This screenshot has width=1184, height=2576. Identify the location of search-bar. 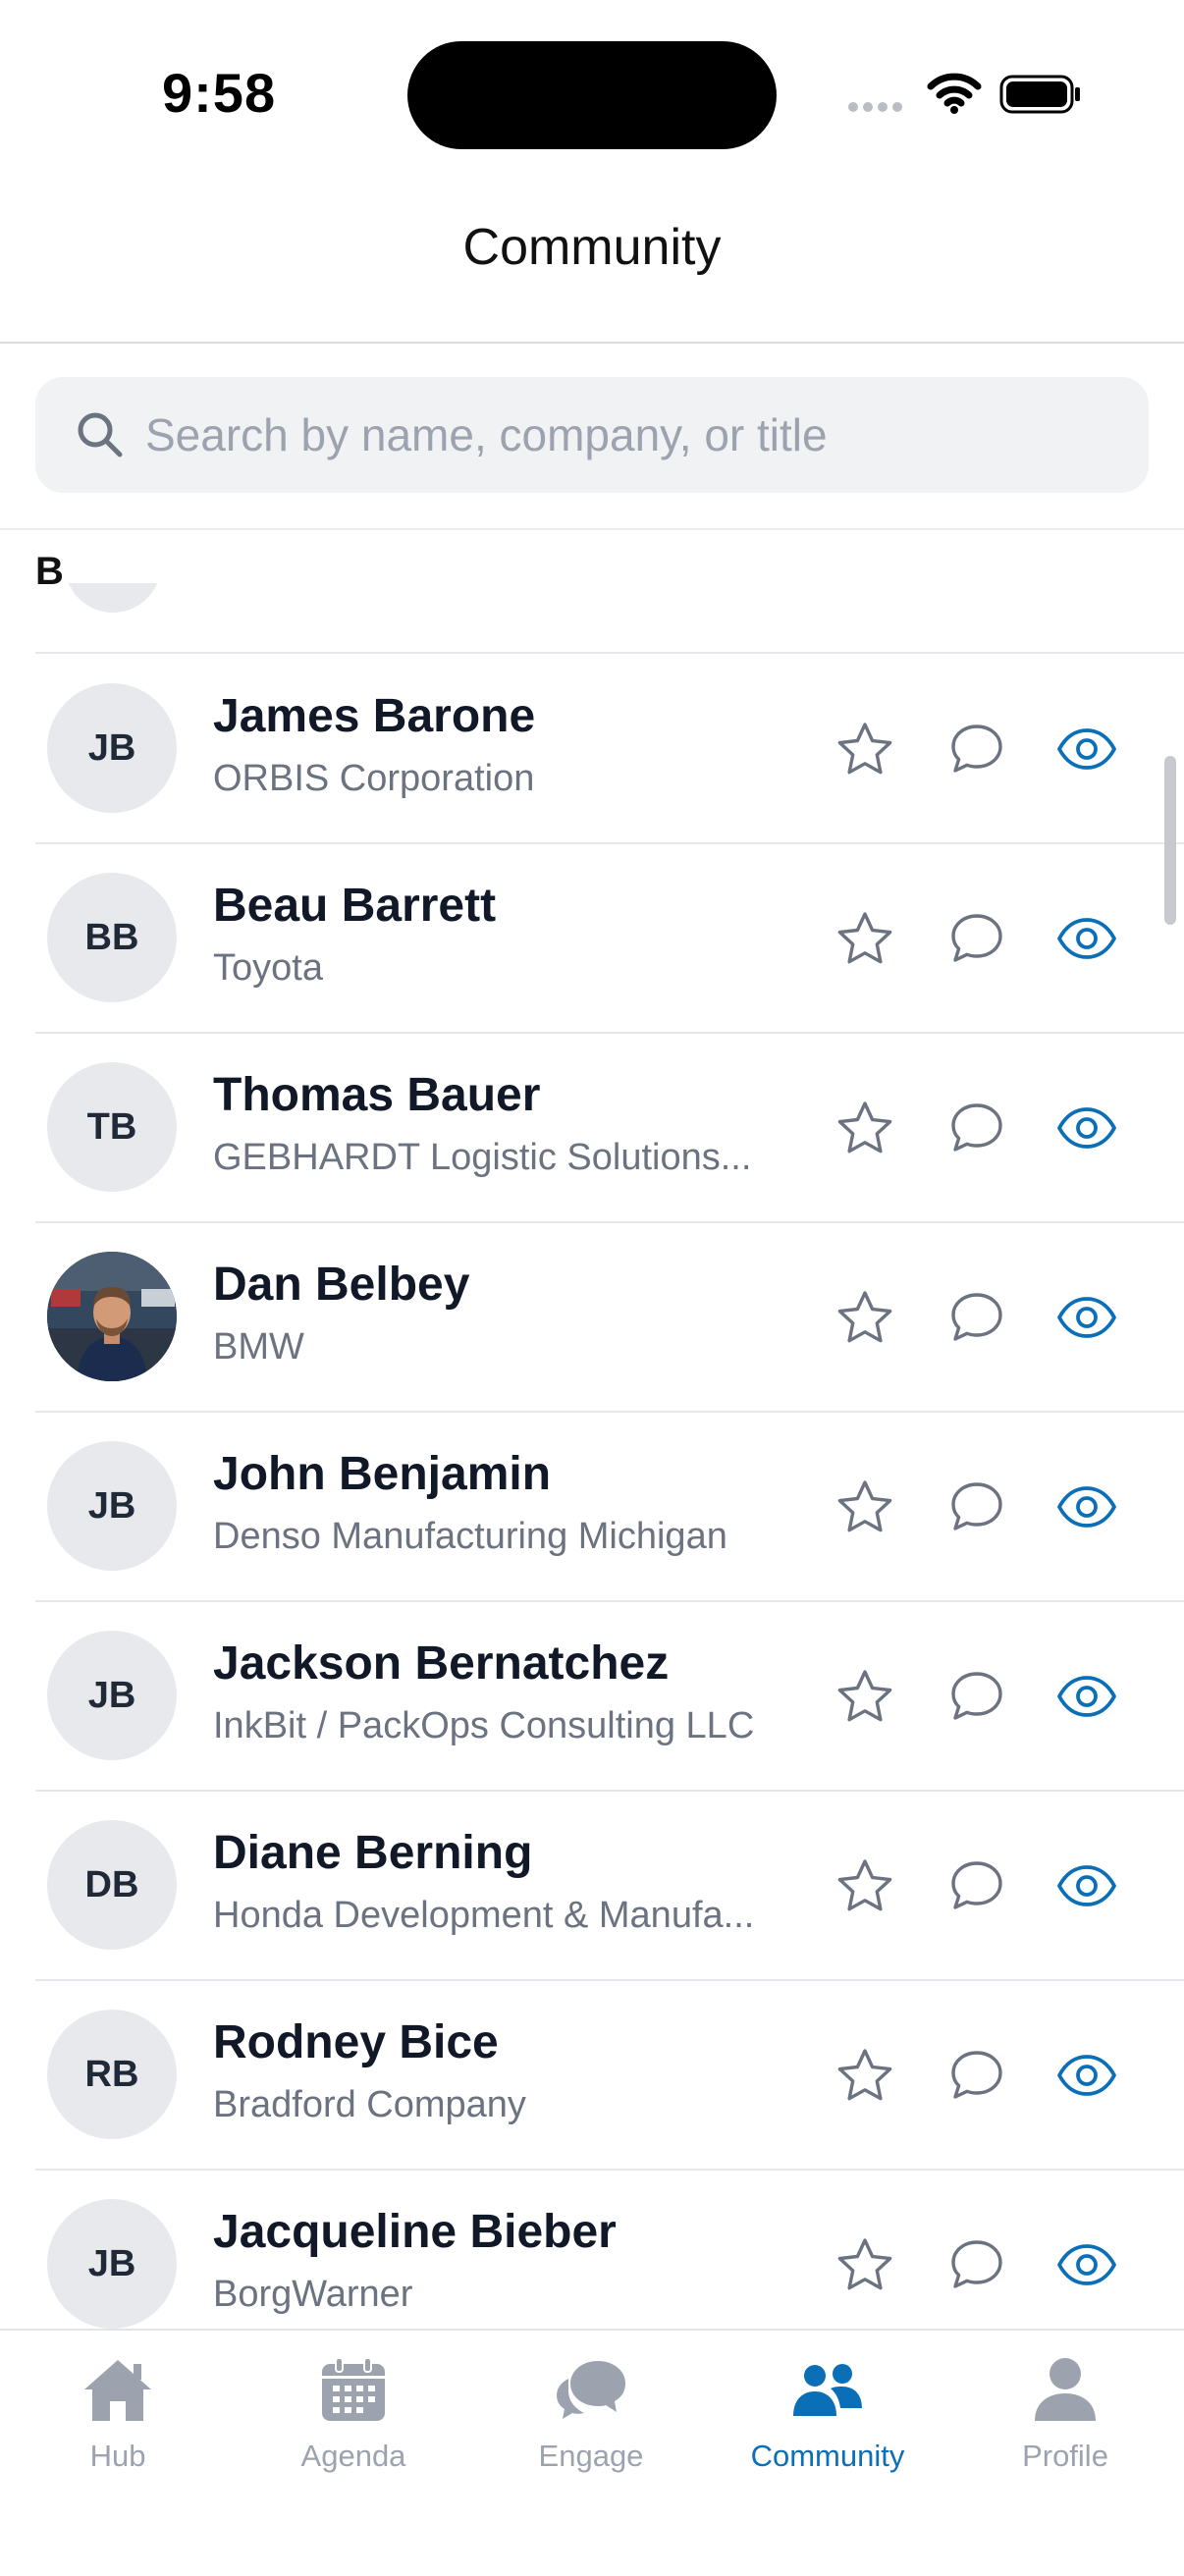
(592, 435).